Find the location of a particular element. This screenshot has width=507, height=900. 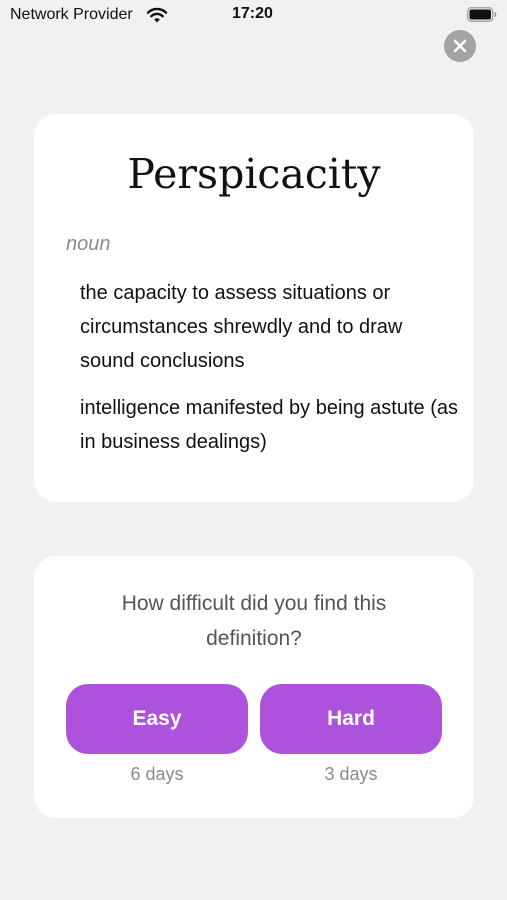

clock-time: 17:20 is located at coordinates (252, 13).